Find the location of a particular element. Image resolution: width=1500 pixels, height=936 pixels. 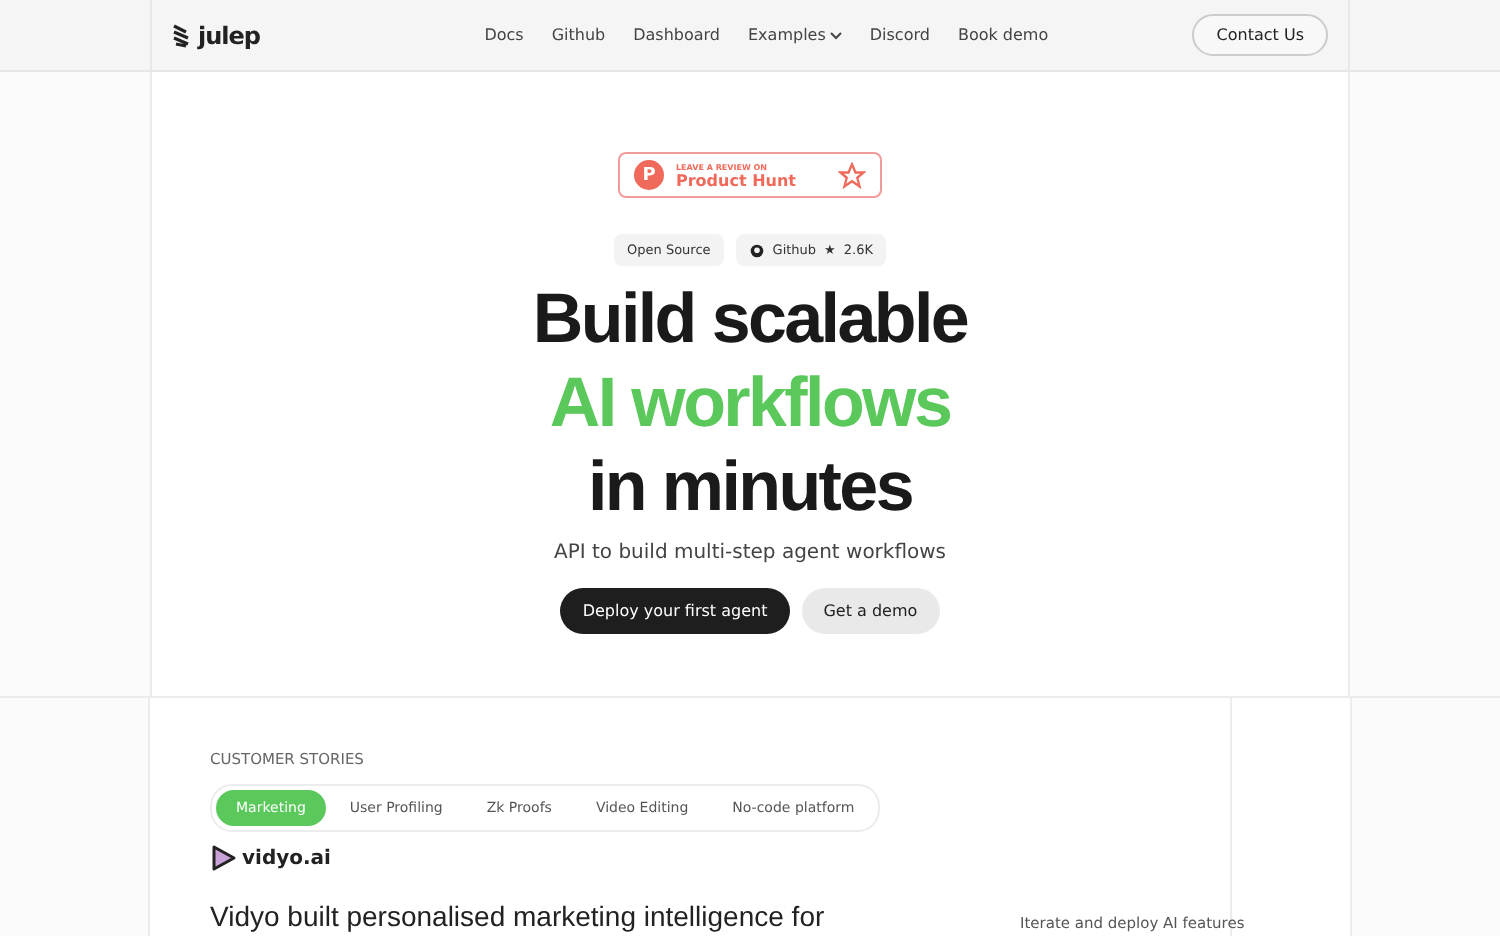

headline-line: AI workflows is located at coordinates (750, 404).